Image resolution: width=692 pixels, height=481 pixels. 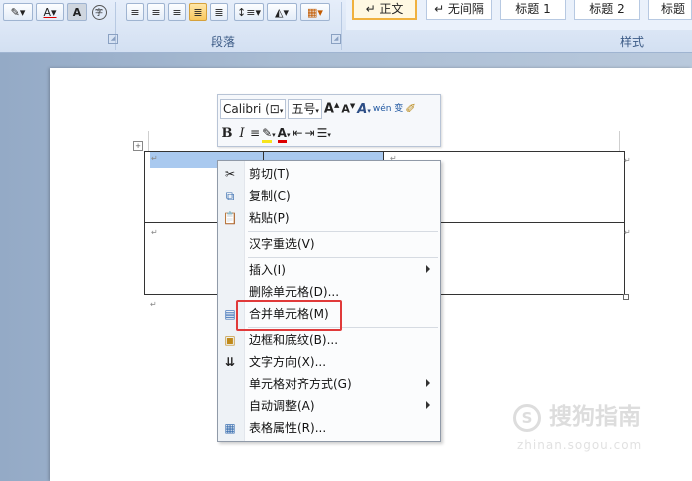 I want to click on shading-button: ◭▾, so click(x=282, y=12).